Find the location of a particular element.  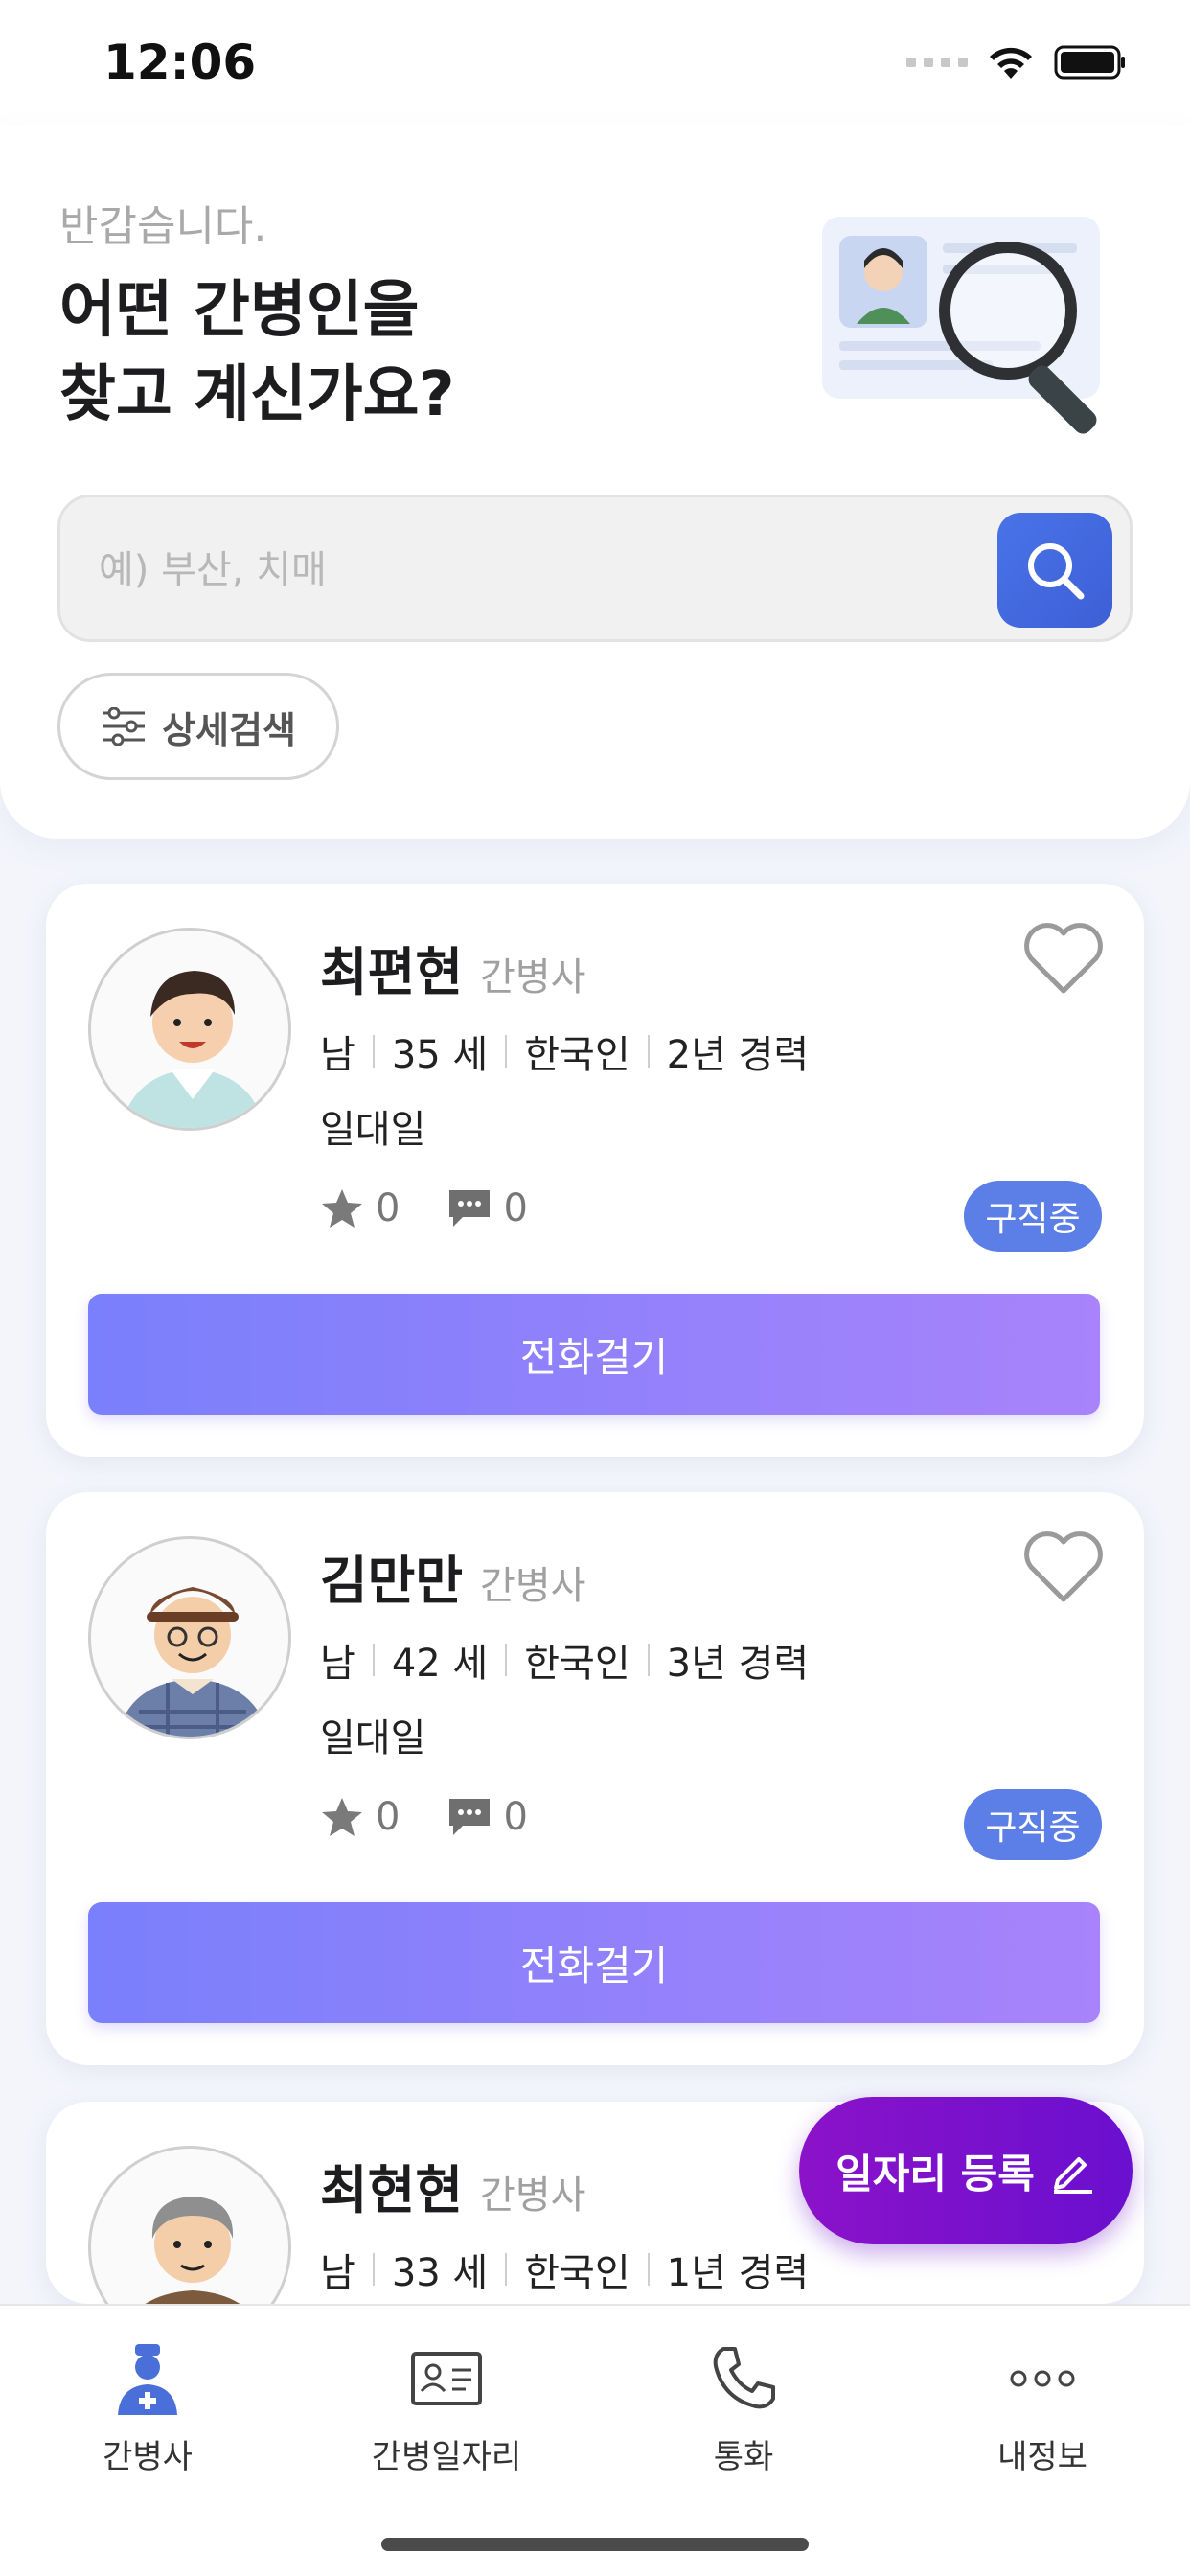

tab-label: 통화 is located at coordinates (744, 2457).